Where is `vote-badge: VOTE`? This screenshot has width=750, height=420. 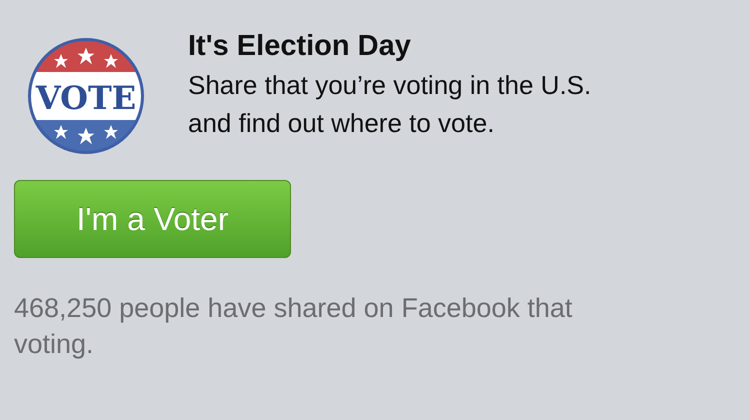
vote-badge: VOTE is located at coordinates (86, 96).